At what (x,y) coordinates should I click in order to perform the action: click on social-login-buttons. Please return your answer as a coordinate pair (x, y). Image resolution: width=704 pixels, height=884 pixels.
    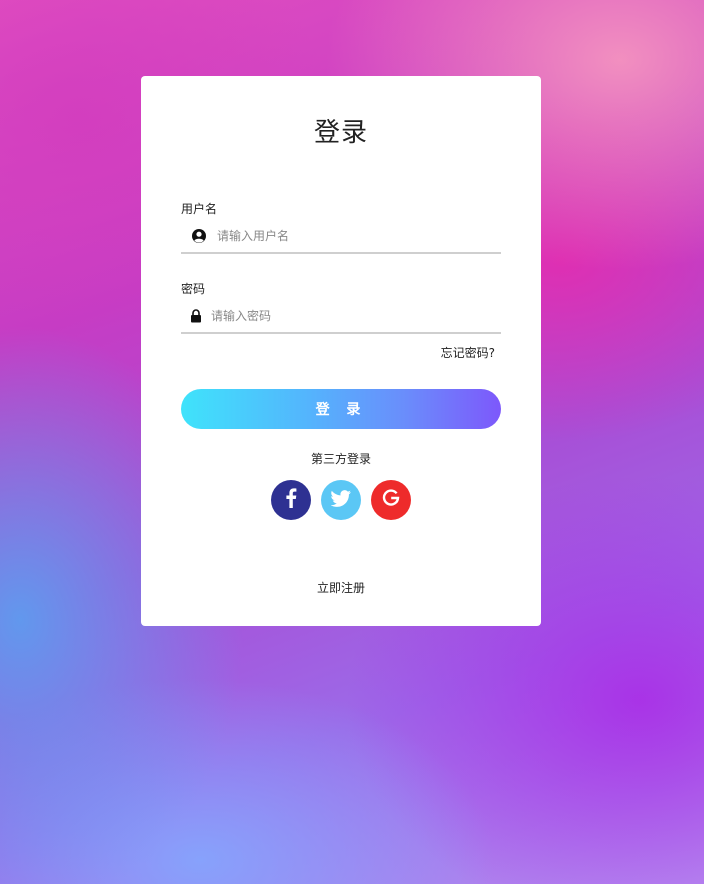
    Looking at the image, I should click on (341, 500).